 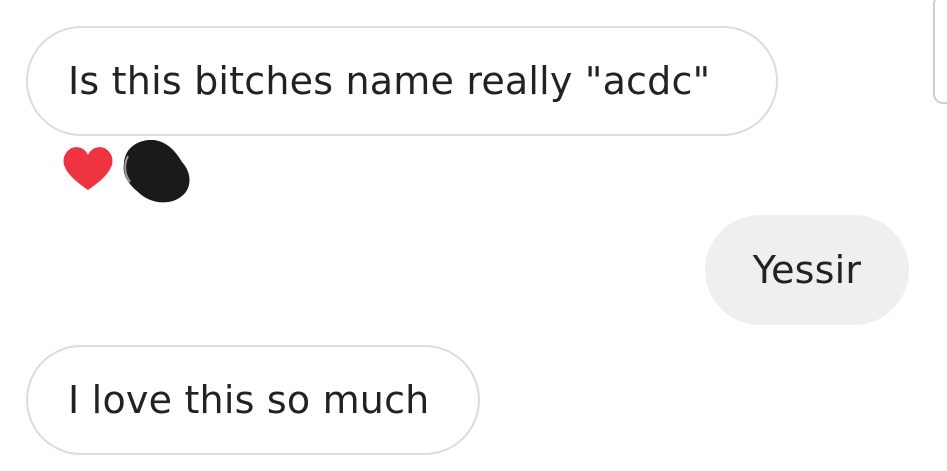 I want to click on heart-icon, so click(x=88, y=168).